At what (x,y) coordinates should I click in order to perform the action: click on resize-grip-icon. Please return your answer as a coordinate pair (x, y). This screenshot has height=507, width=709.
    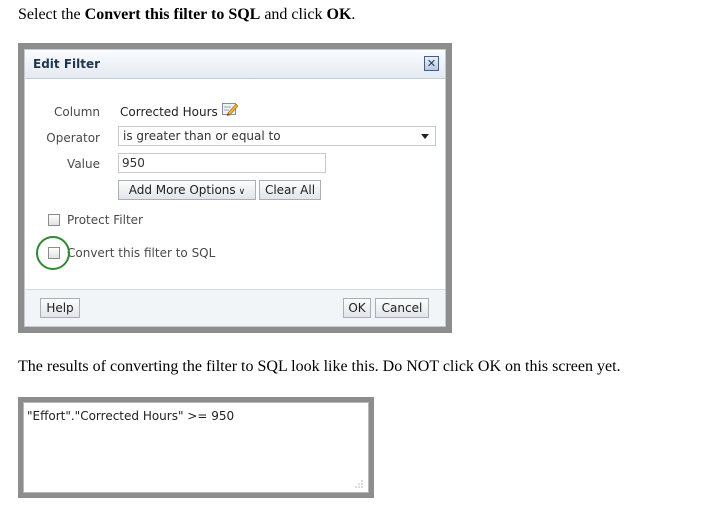
    Looking at the image, I should click on (359, 484).